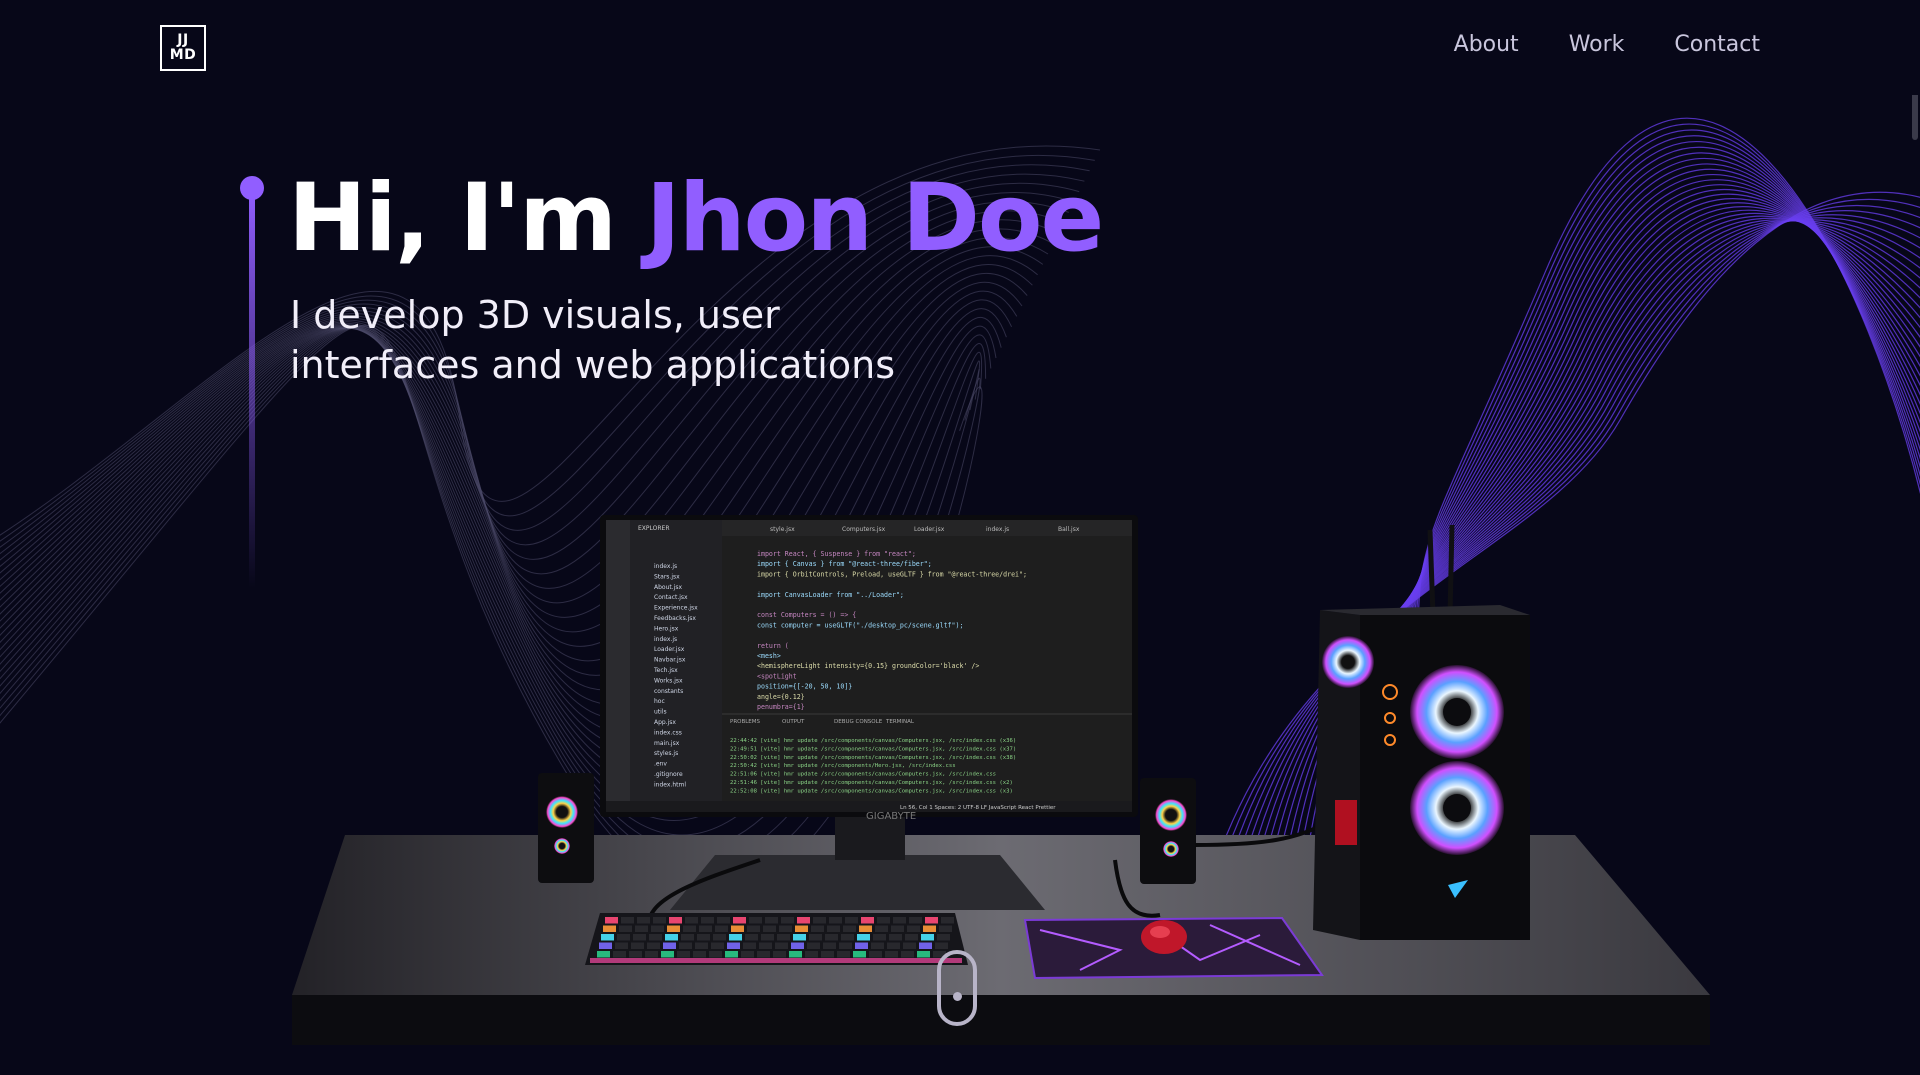  What do you see at coordinates (836, 554) in the screenshot?
I see `code-line: import React, { Suspense } from "react";` at bounding box center [836, 554].